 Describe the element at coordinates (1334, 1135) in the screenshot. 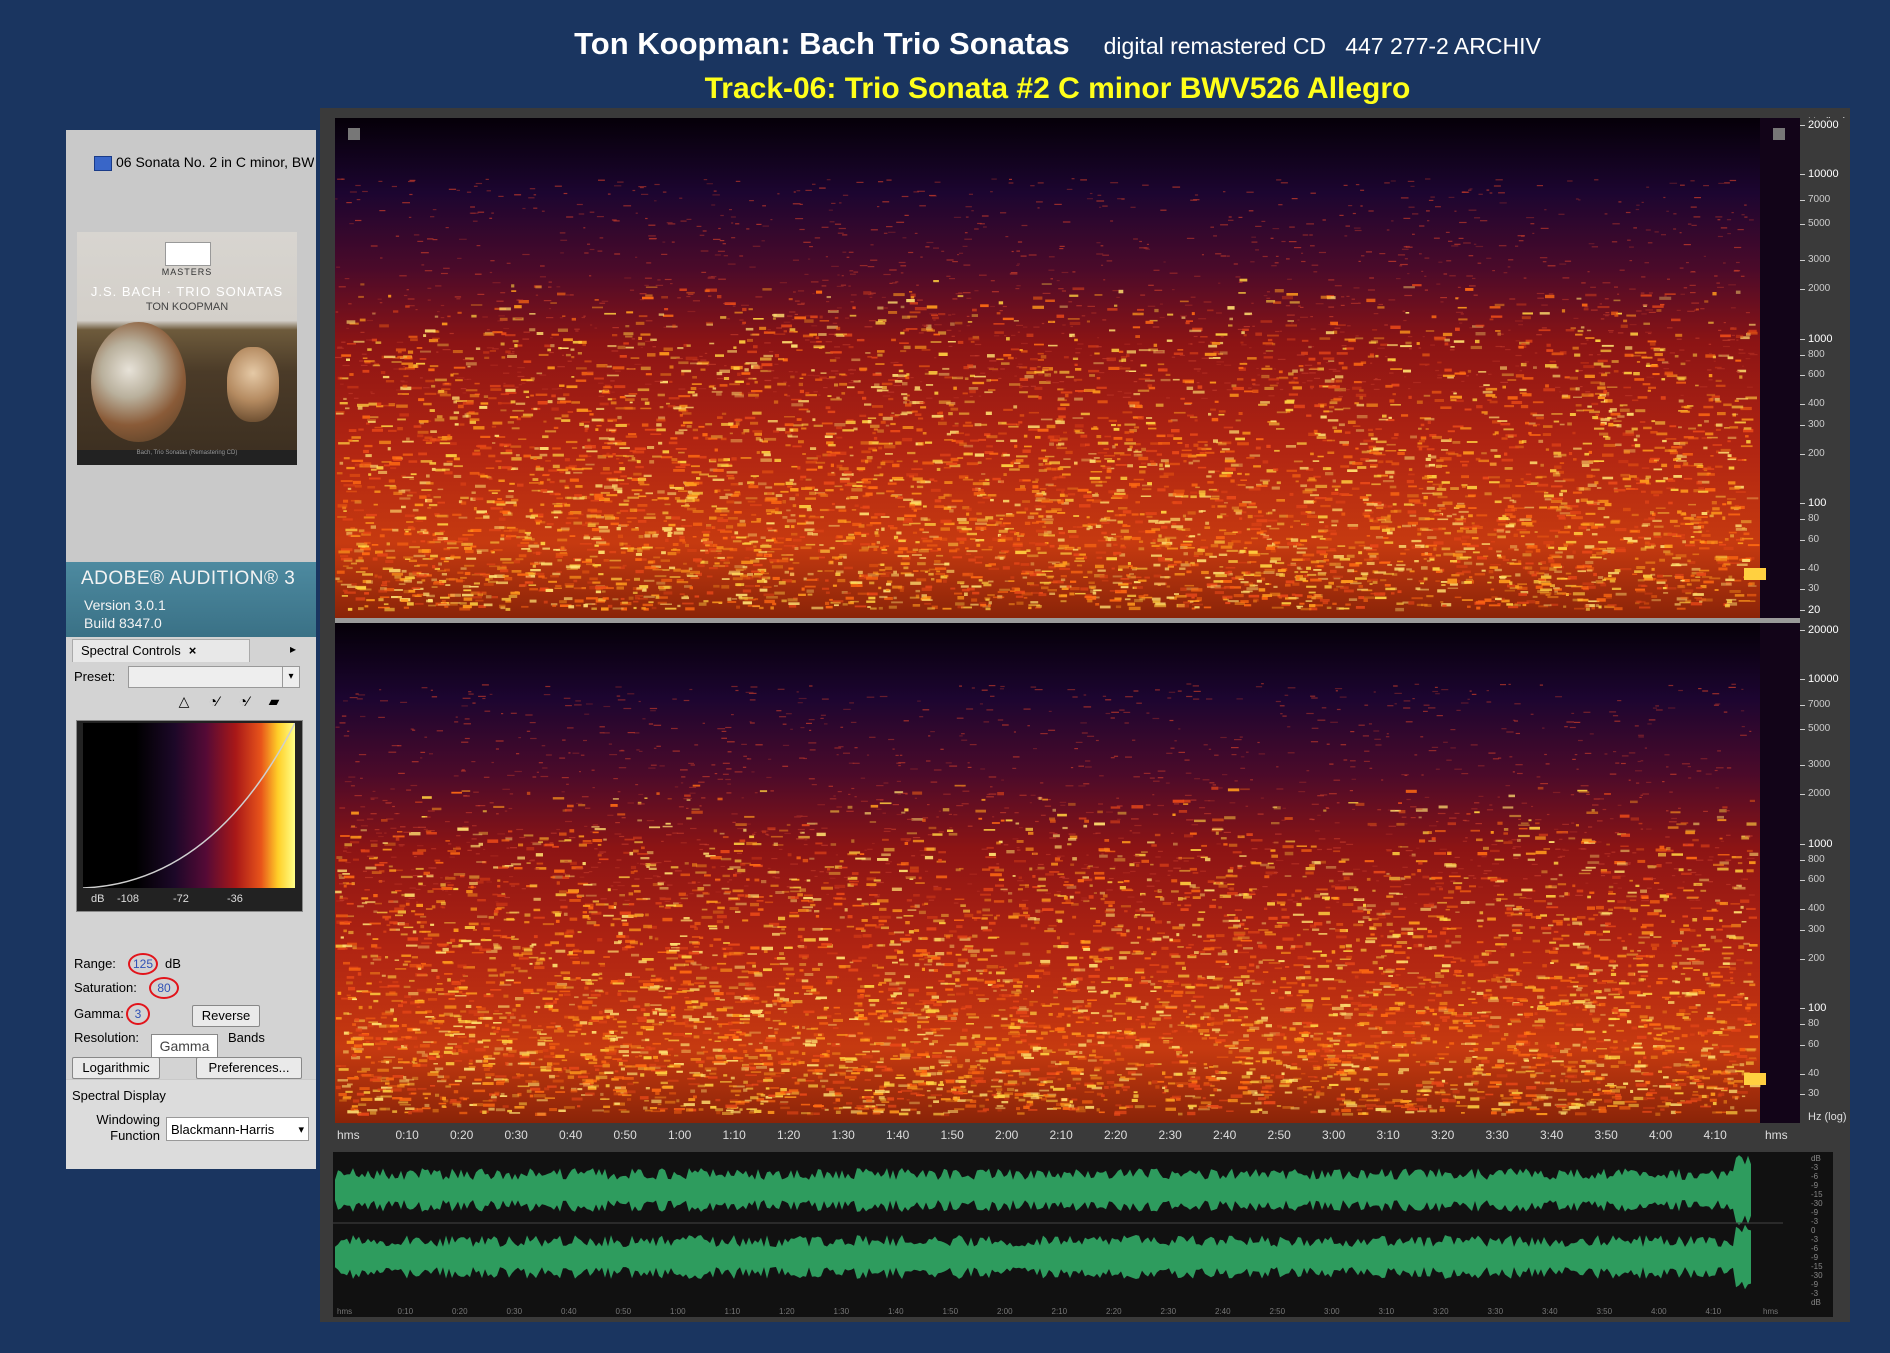

I see `time-label: 3:00` at that location.